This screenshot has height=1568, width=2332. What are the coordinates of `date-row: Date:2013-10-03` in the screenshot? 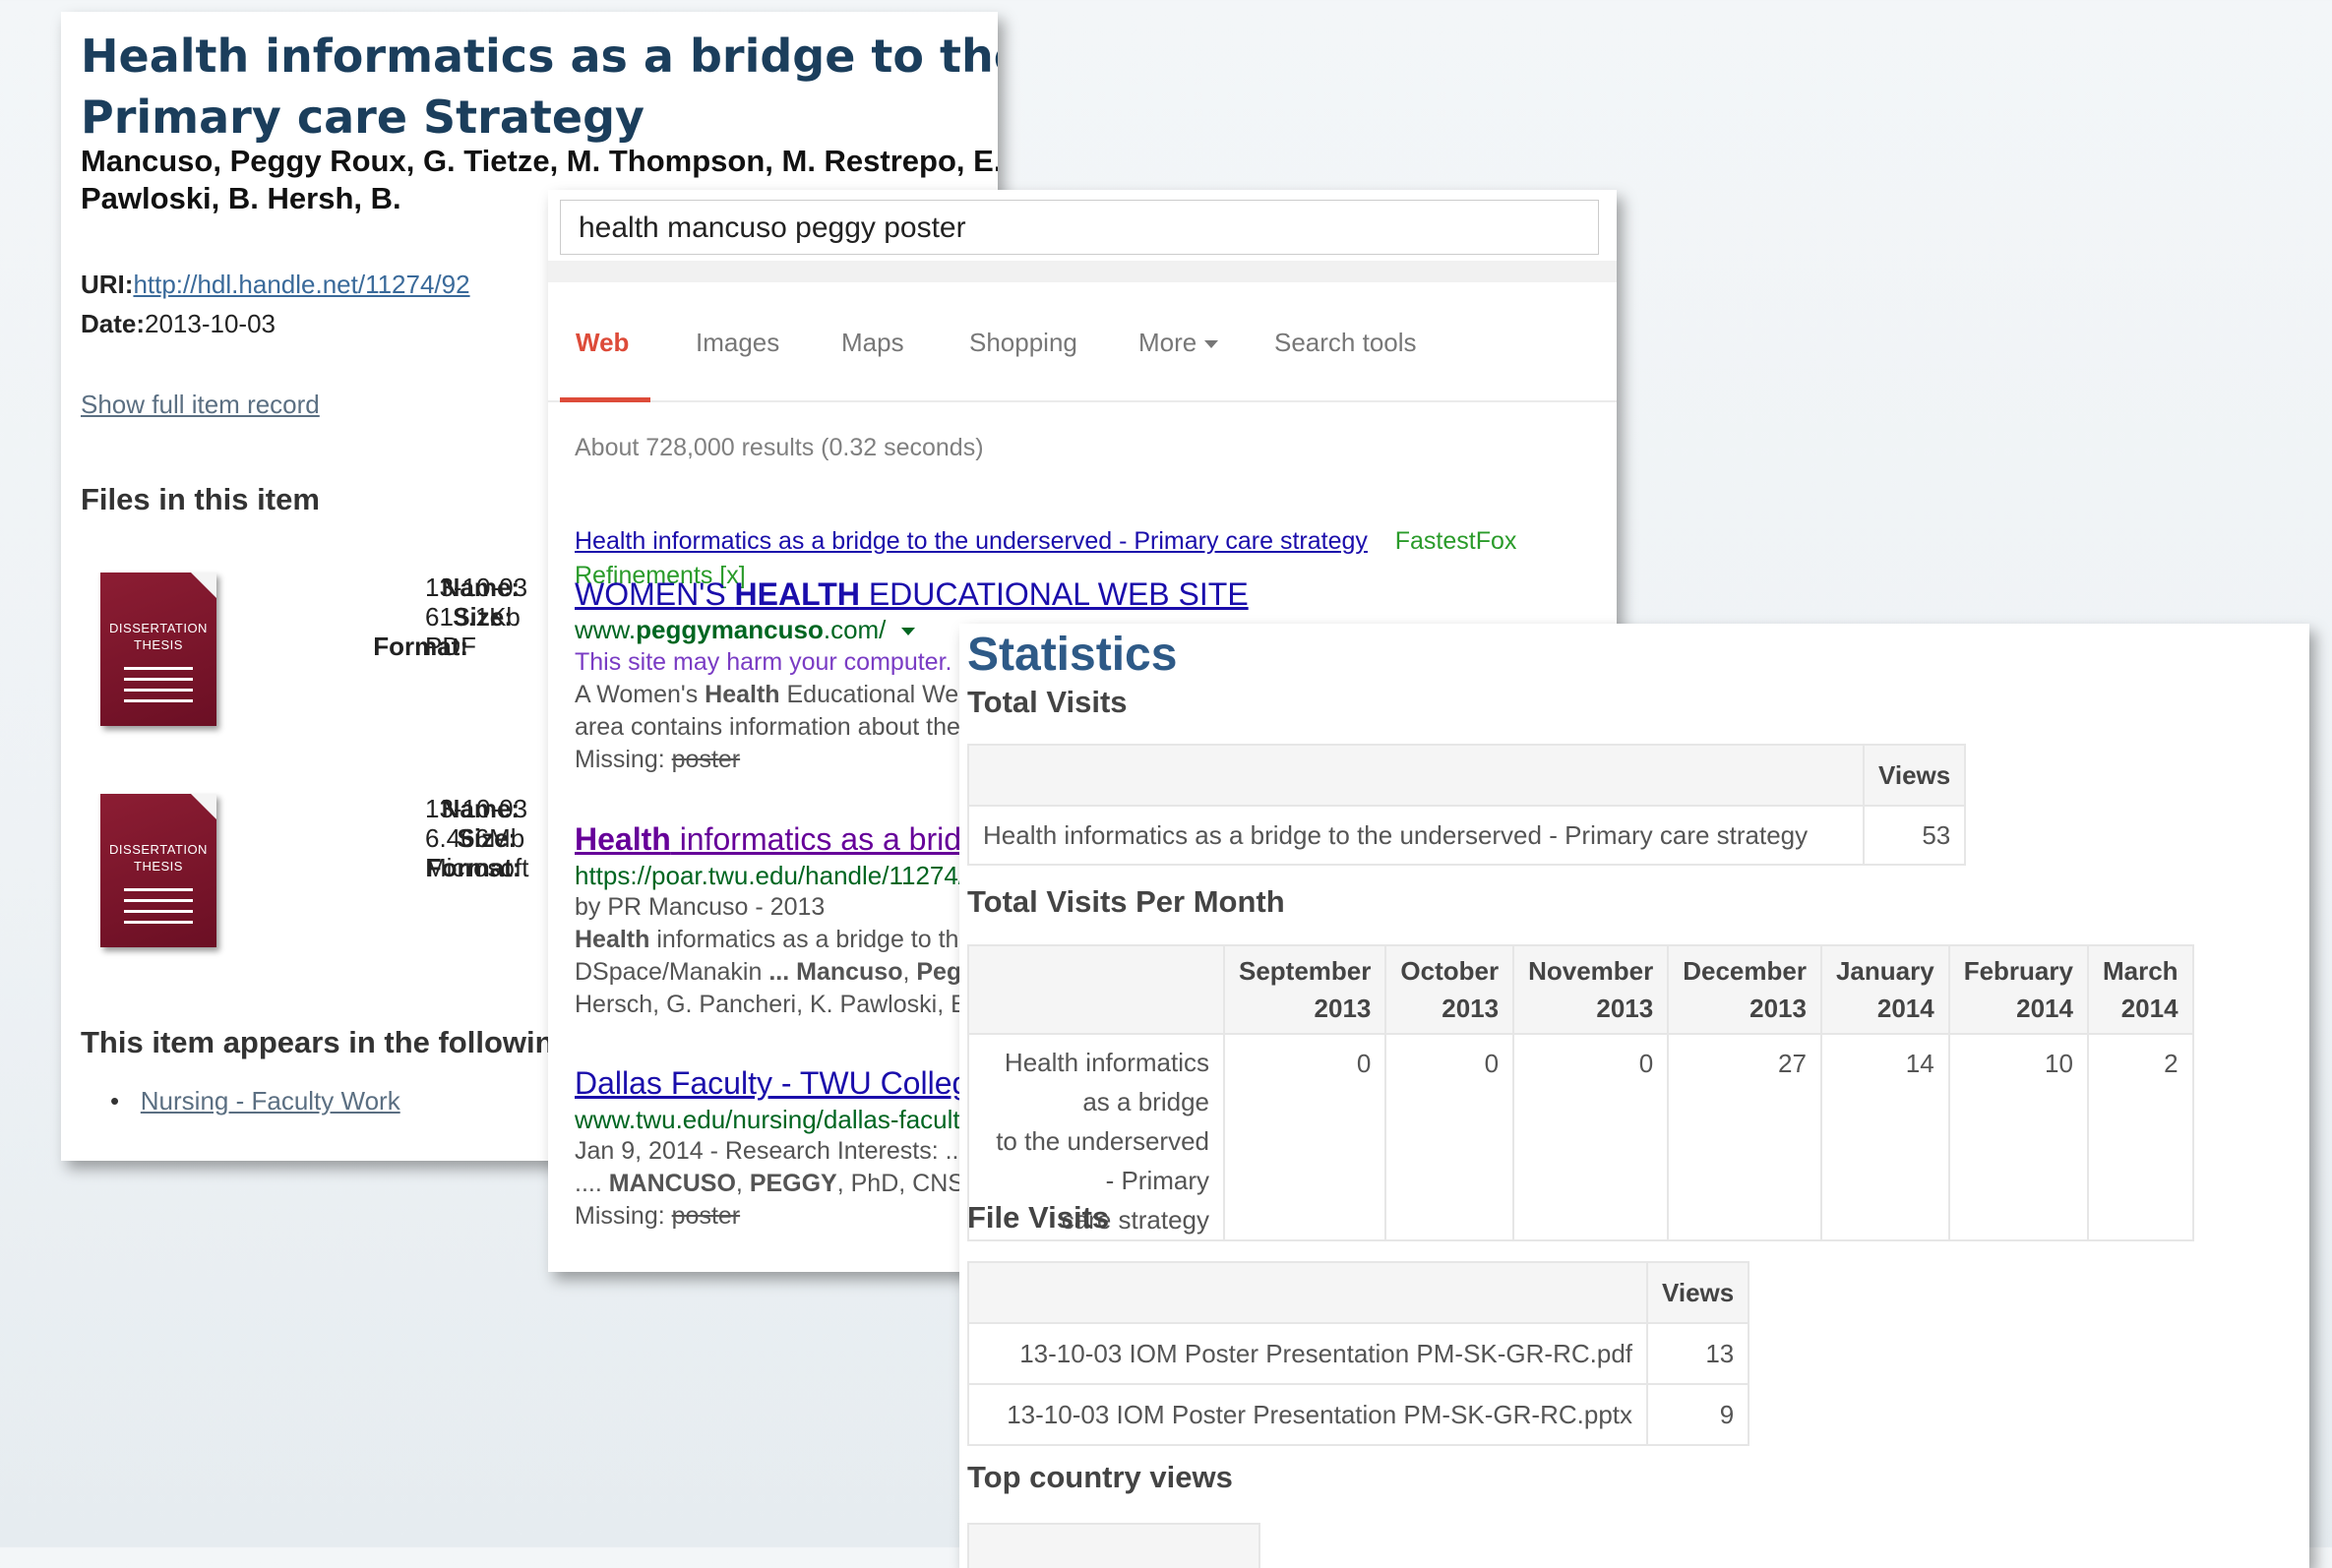 It's located at (178, 324).